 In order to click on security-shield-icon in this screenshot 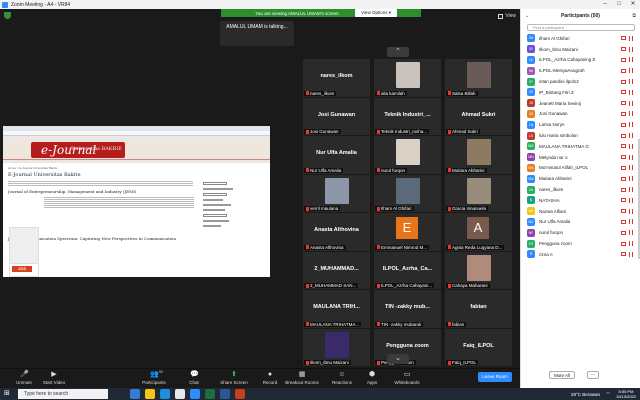, I will do `click(7, 15)`.